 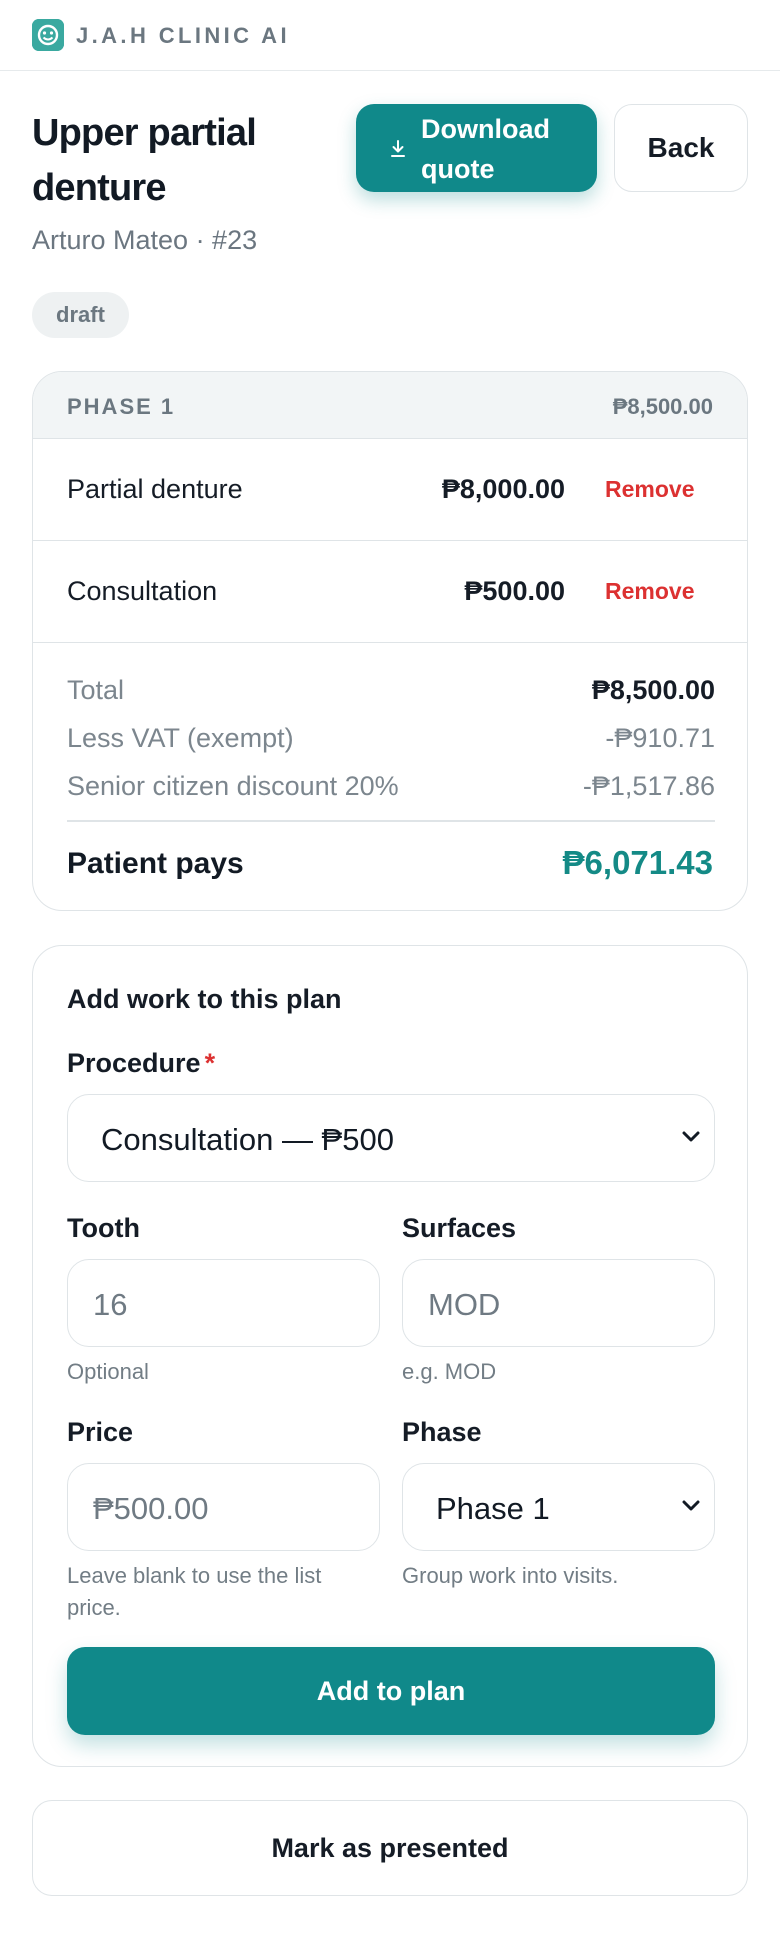 What do you see at coordinates (398, 149) in the screenshot?
I see `download-icon` at bounding box center [398, 149].